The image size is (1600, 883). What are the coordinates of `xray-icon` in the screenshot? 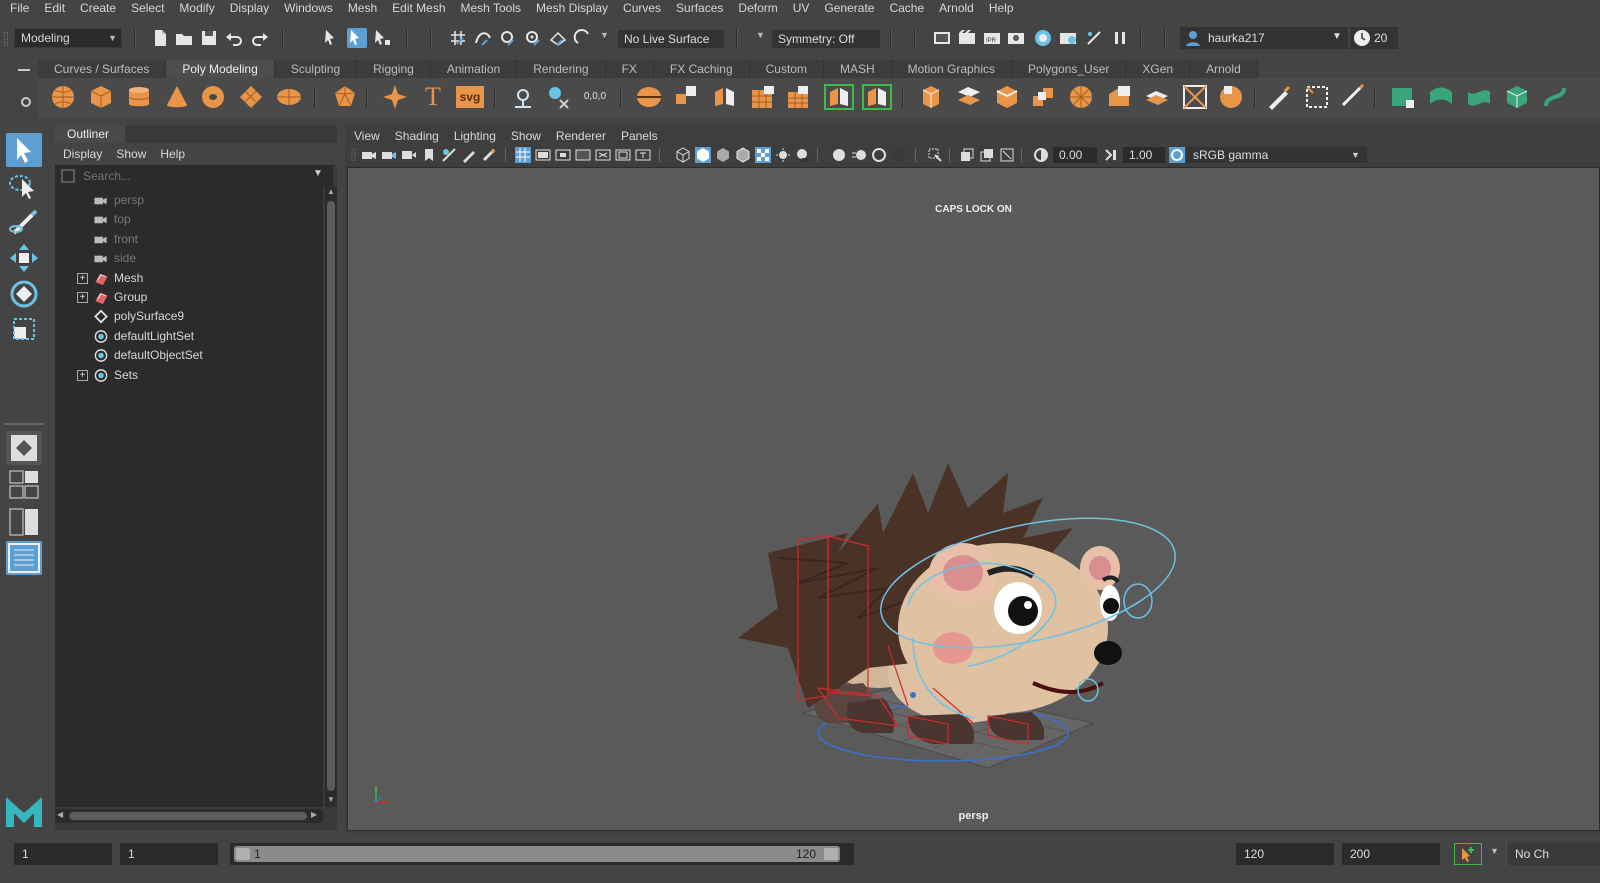 It's located at (967, 155).